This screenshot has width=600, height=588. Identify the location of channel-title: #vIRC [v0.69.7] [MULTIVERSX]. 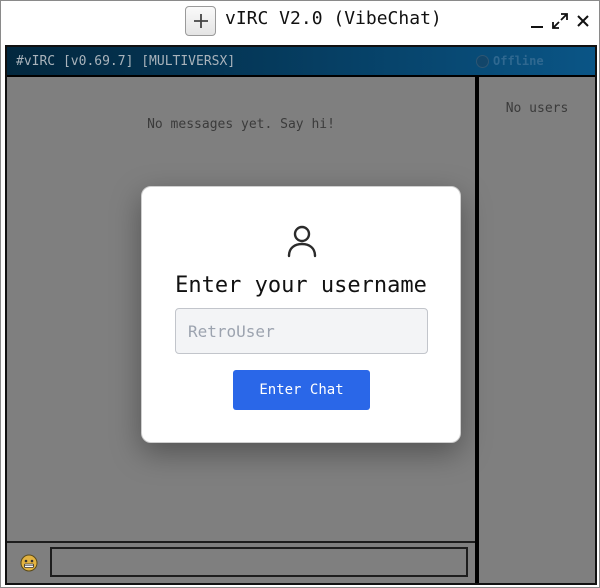
(126, 61).